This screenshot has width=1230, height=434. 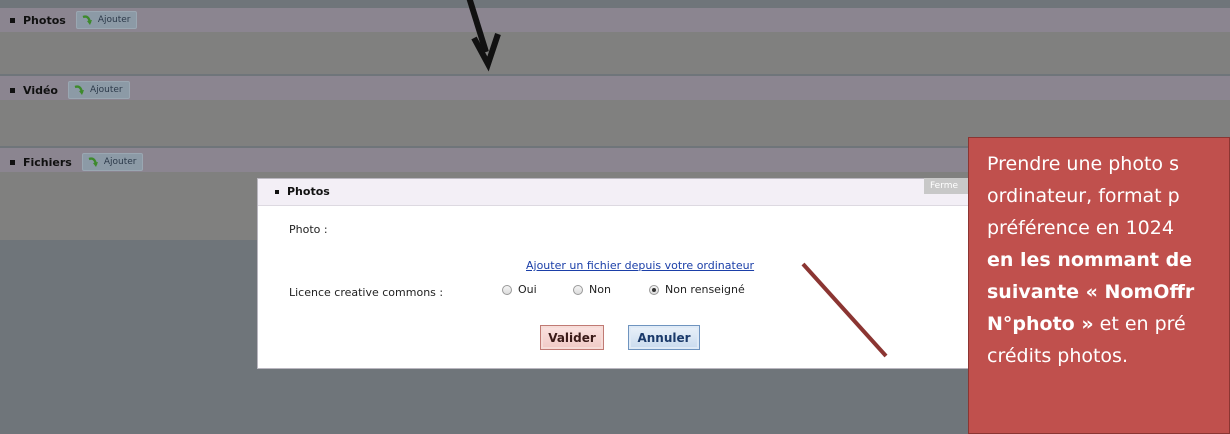 I want to click on radio-button-selected, so click(x=654, y=289).